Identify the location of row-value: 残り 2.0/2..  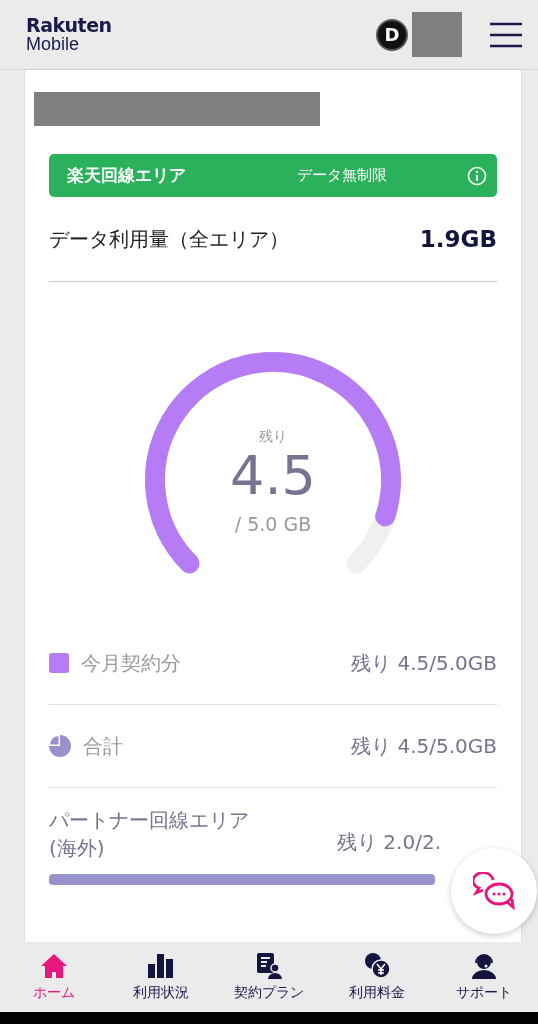
(389, 842).